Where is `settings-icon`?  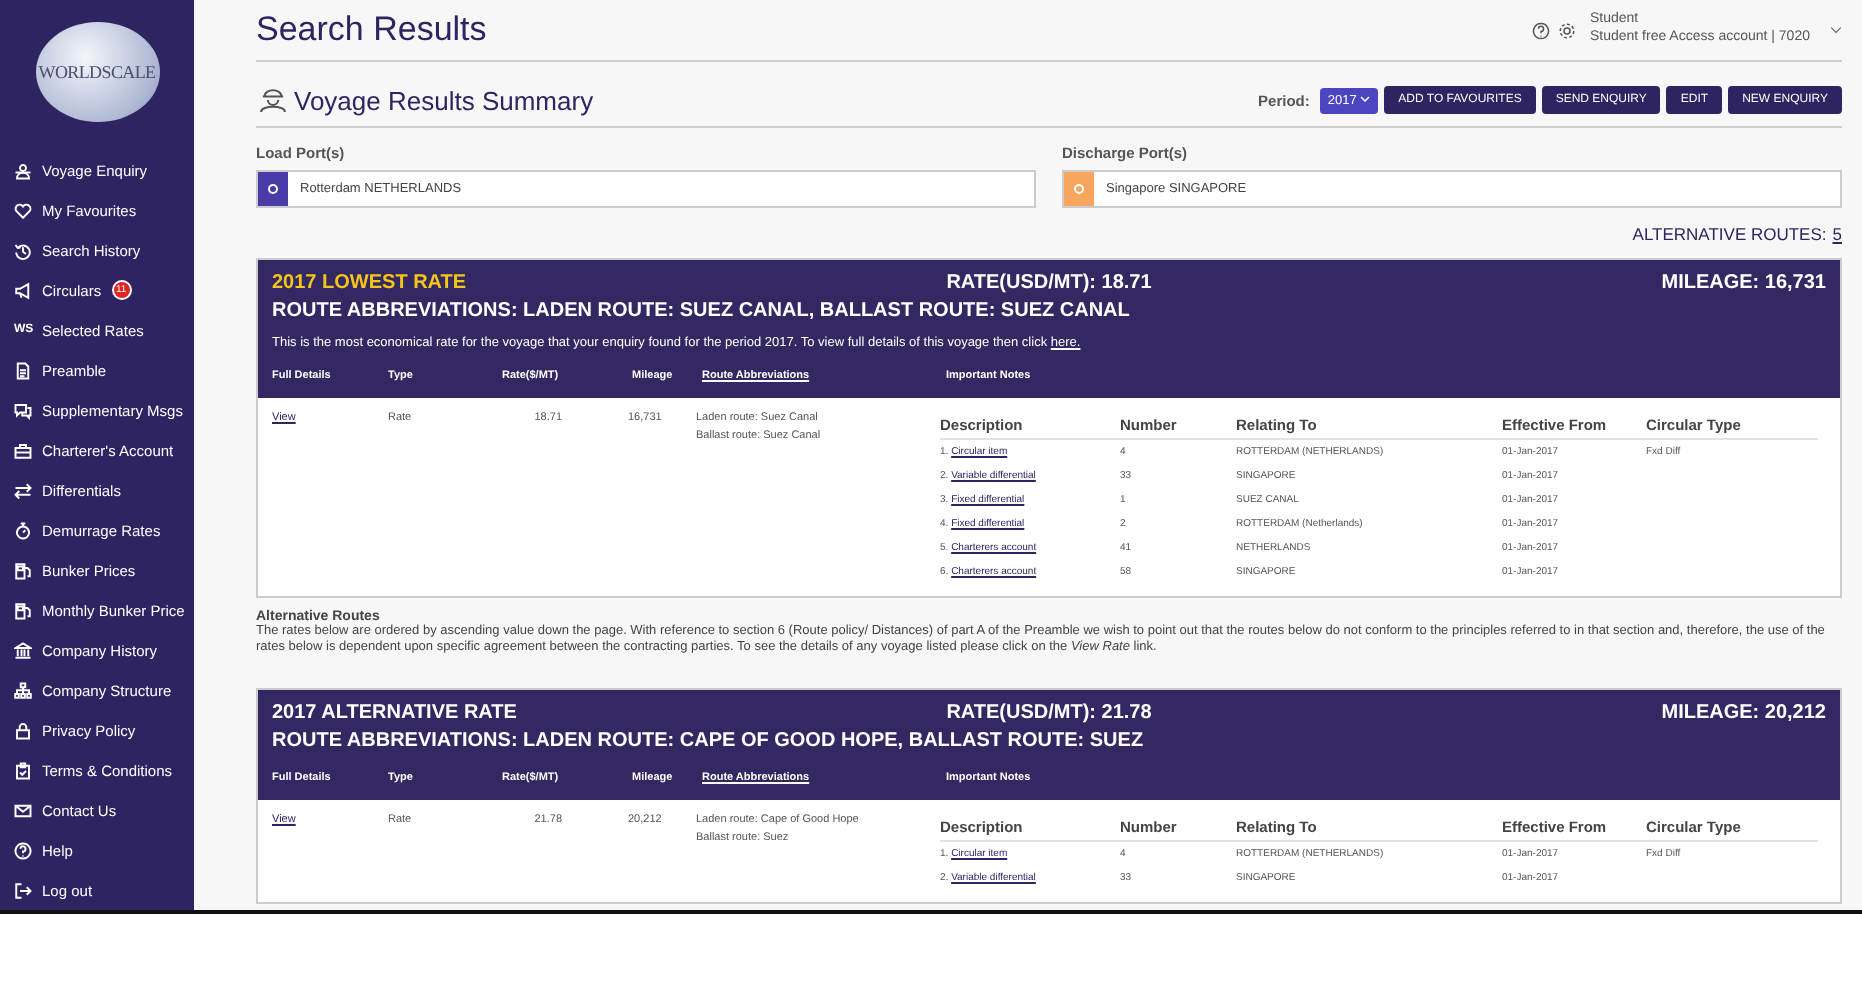
settings-icon is located at coordinates (1566, 30).